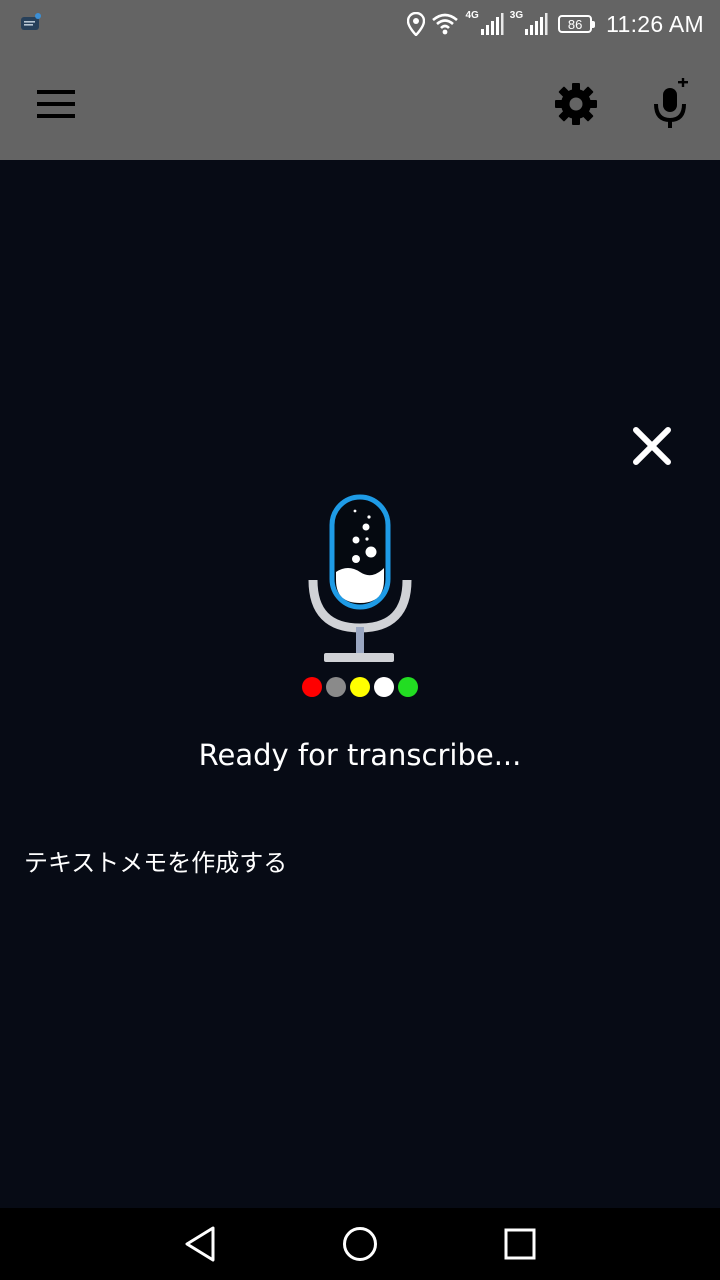 The width and height of the screenshot is (720, 1280). I want to click on network-4g-label: 4G, so click(472, 15).